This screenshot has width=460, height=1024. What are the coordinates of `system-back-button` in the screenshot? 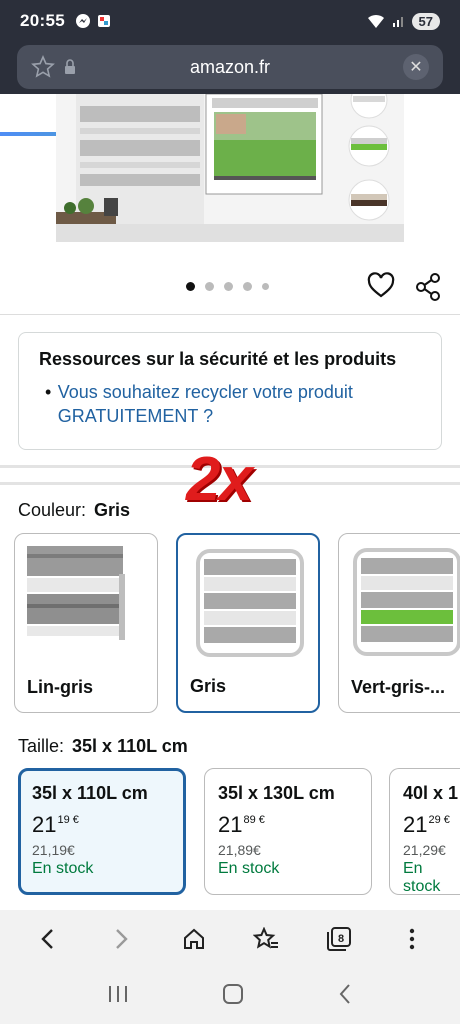 It's located at (345, 996).